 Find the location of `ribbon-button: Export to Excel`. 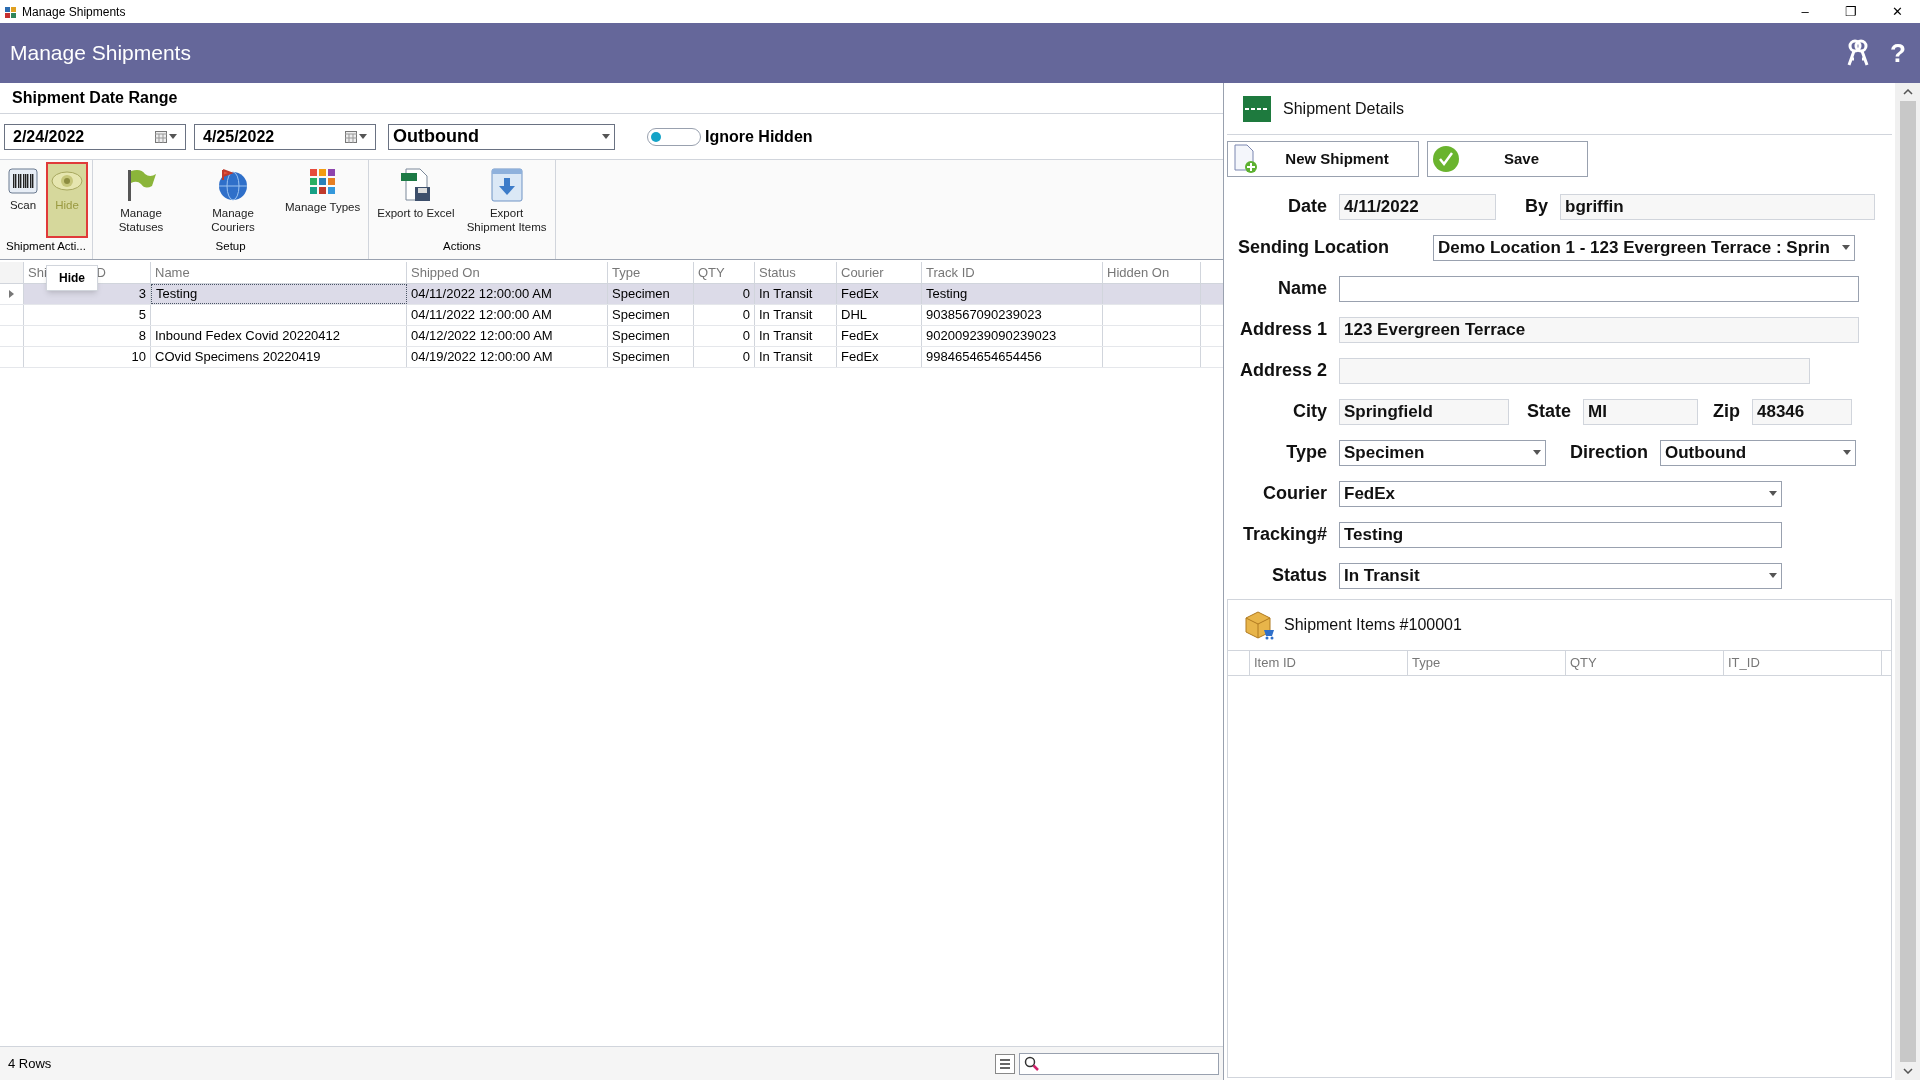

ribbon-button: Export to Excel is located at coordinates (416, 200).